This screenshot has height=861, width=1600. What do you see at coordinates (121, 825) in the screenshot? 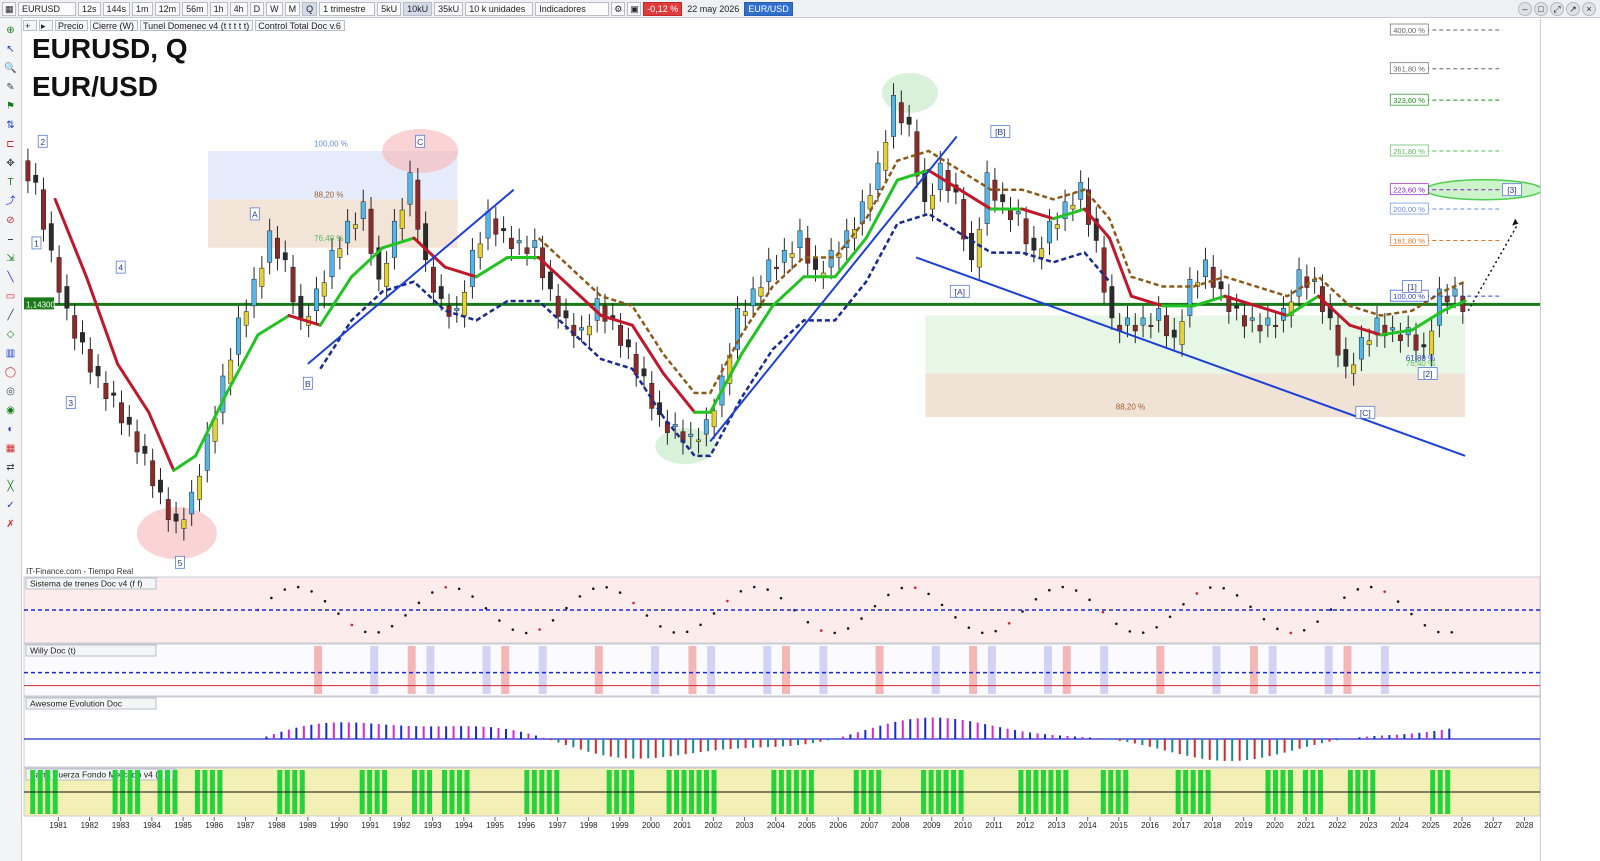
I see `x-tick-label: 1983` at bounding box center [121, 825].